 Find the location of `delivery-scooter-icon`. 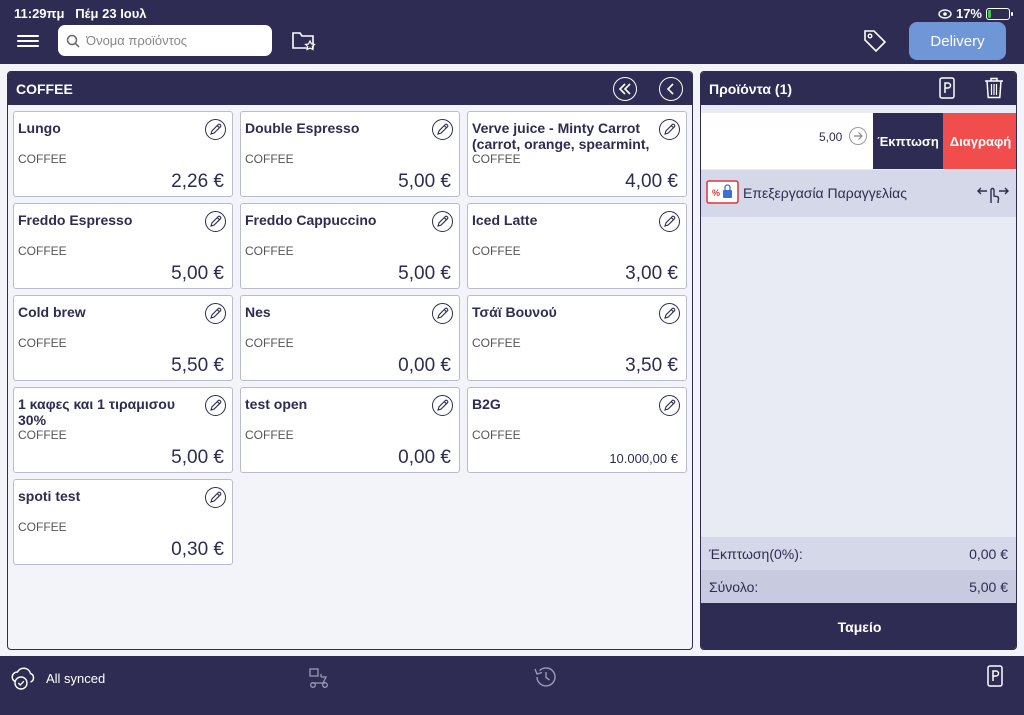

delivery-scooter-icon is located at coordinates (319, 678).